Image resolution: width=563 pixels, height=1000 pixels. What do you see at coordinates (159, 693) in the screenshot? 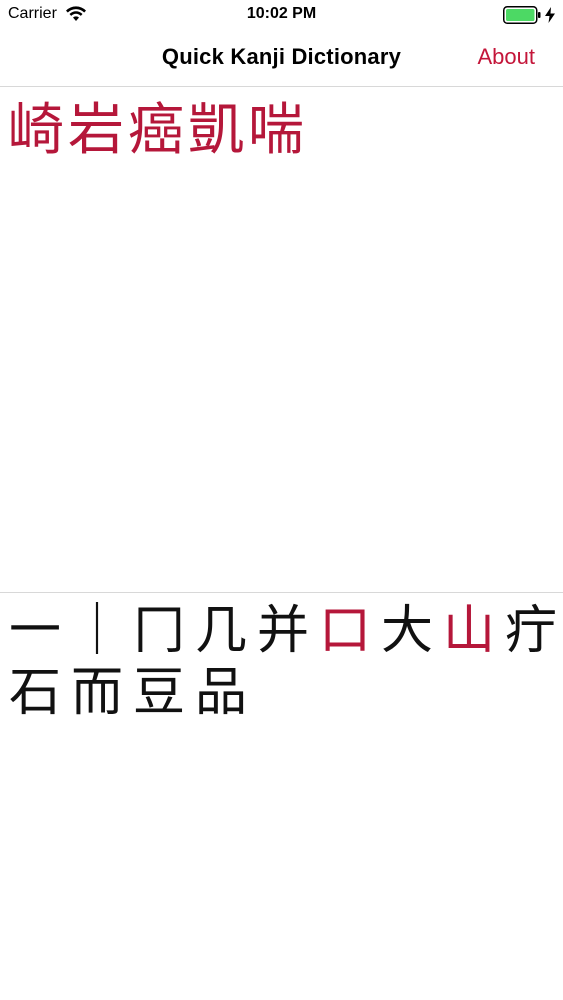
I see `radical-item: 豆` at bounding box center [159, 693].